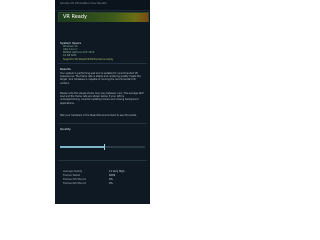  I want to click on stat-key-2: Frames Tested, so click(72, 175).